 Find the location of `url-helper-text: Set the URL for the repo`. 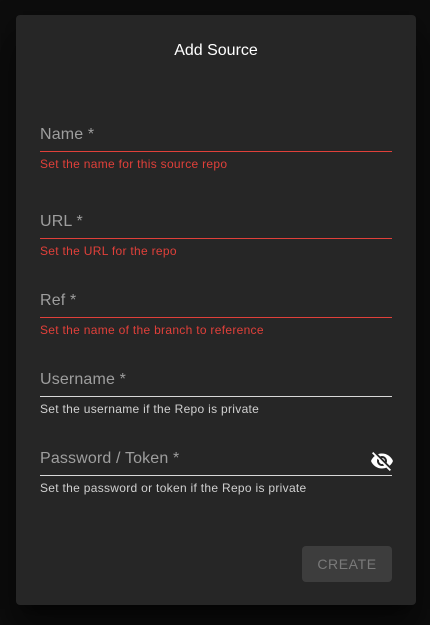

url-helper-text: Set the URL for the repo is located at coordinates (108, 251).